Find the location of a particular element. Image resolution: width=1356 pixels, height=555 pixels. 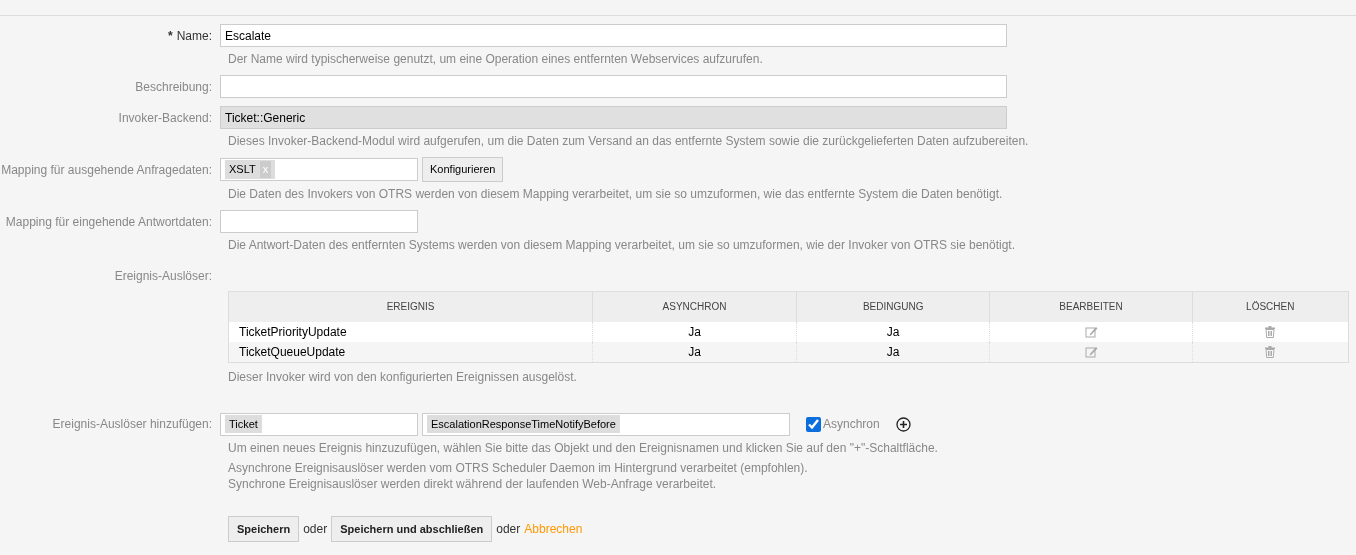

column-header: ASYNCHRON is located at coordinates (694, 306).